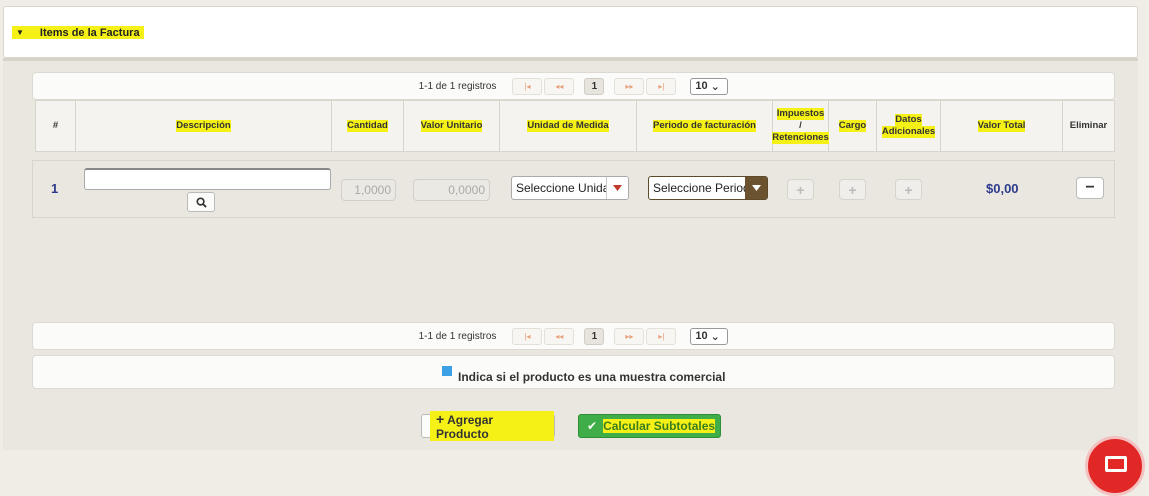 This screenshot has height=496, width=1149. What do you see at coordinates (800, 138) in the screenshot?
I see `col-taxes-label-3: Retenciones` at bounding box center [800, 138].